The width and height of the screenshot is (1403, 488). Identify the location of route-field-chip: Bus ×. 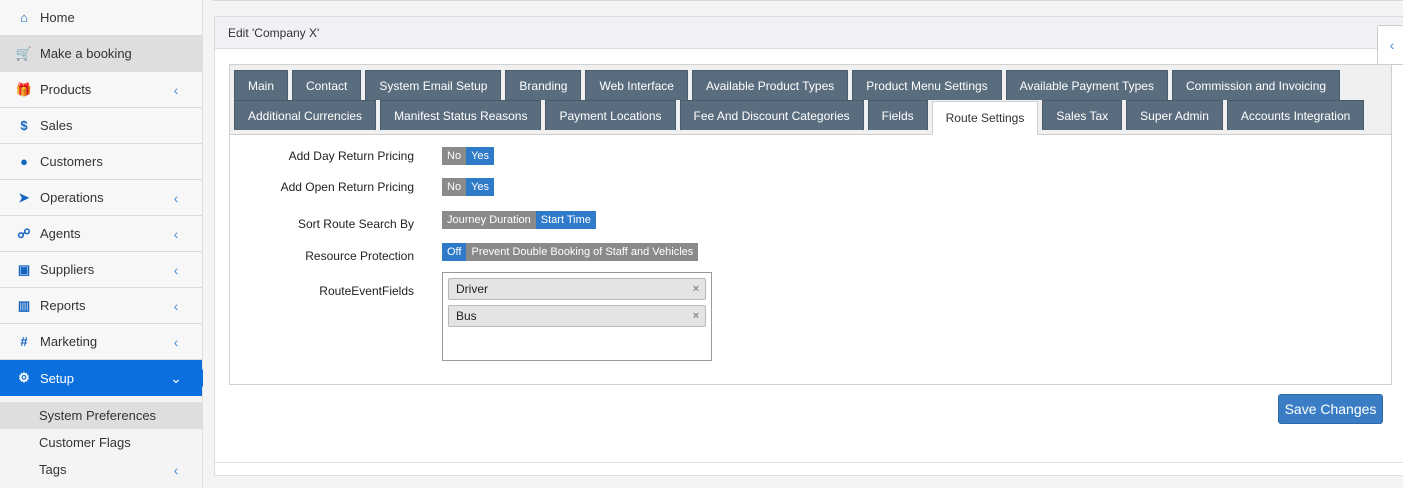
(577, 316).